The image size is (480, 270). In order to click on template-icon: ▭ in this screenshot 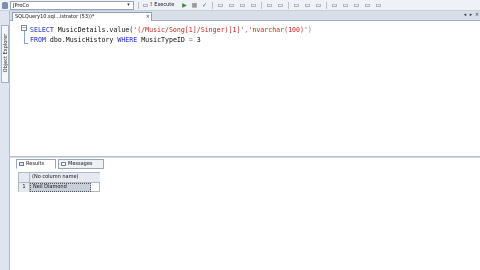, I will do `click(378, 5)`.